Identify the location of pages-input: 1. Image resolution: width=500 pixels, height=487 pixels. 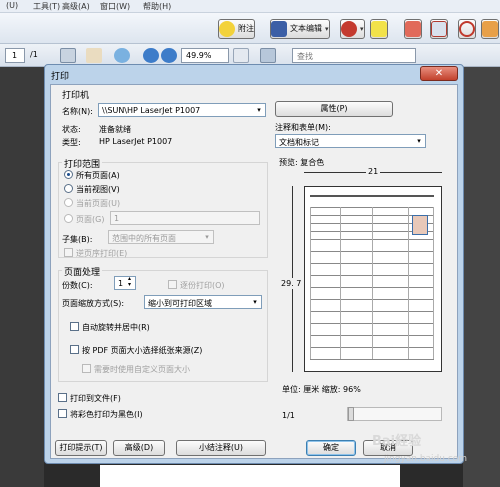
(185, 218).